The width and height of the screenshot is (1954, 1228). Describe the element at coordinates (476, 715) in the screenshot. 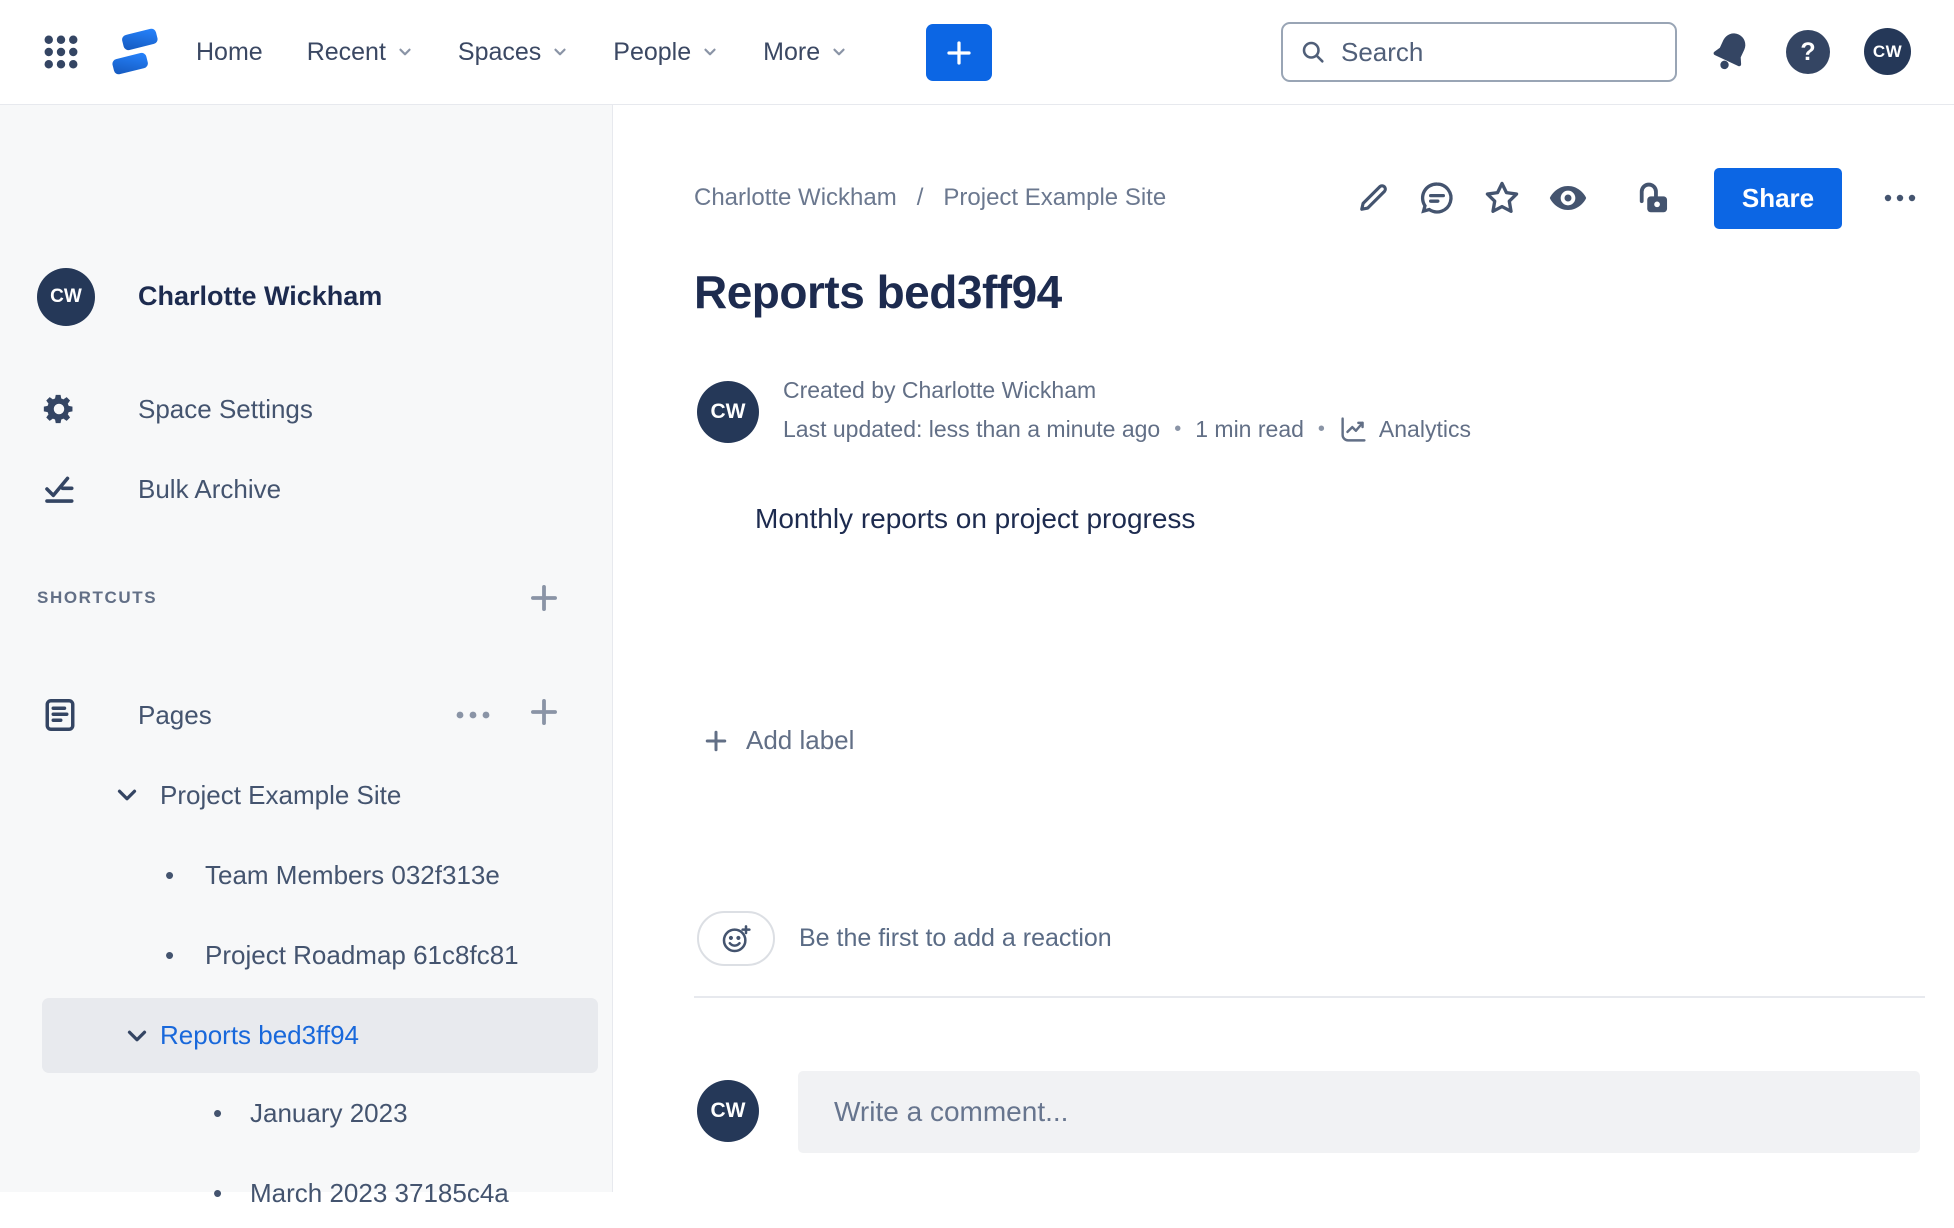

I see `pages-more-actions-icon` at that location.